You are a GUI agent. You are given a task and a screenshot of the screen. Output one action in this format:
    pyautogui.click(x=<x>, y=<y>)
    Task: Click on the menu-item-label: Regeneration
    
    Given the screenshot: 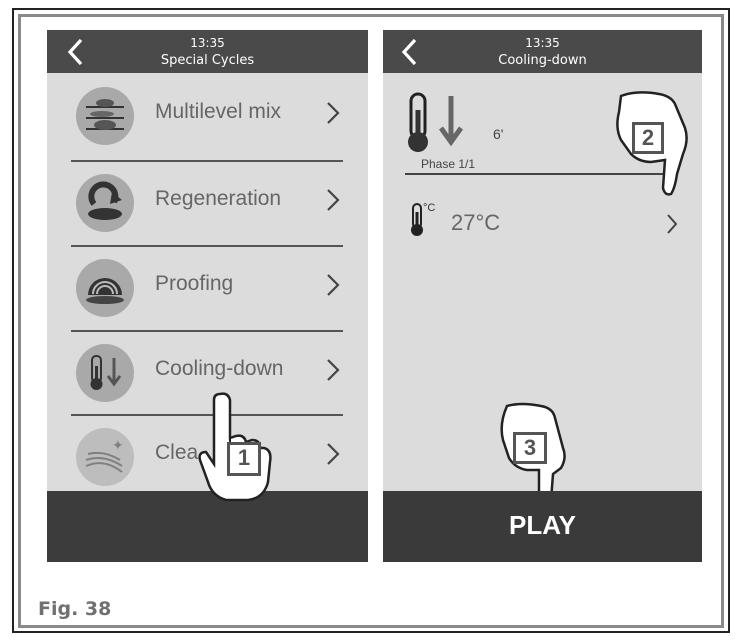 What is the action you would take?
    pyautogui.click(x=218, y=198)
    